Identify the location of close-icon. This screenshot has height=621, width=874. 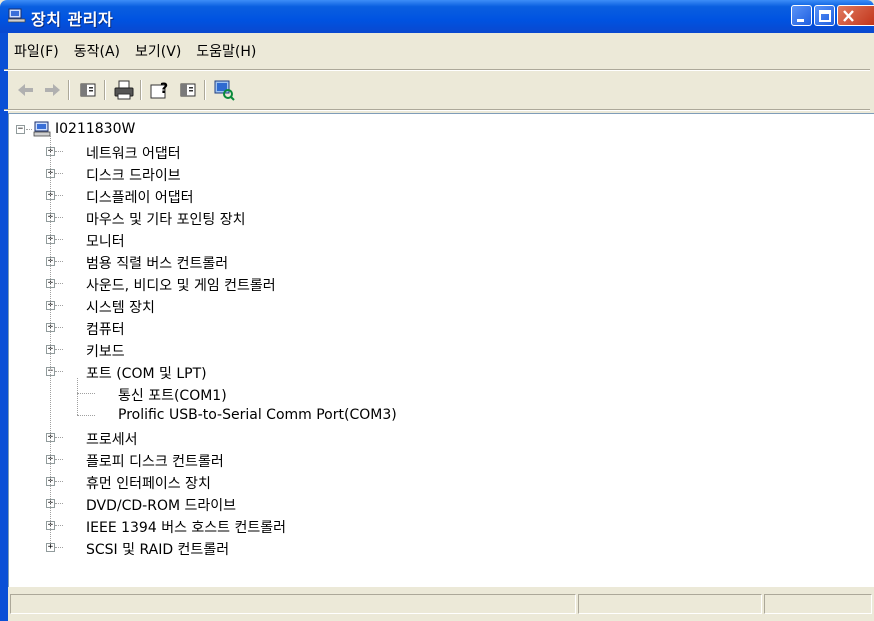
(848, 16).